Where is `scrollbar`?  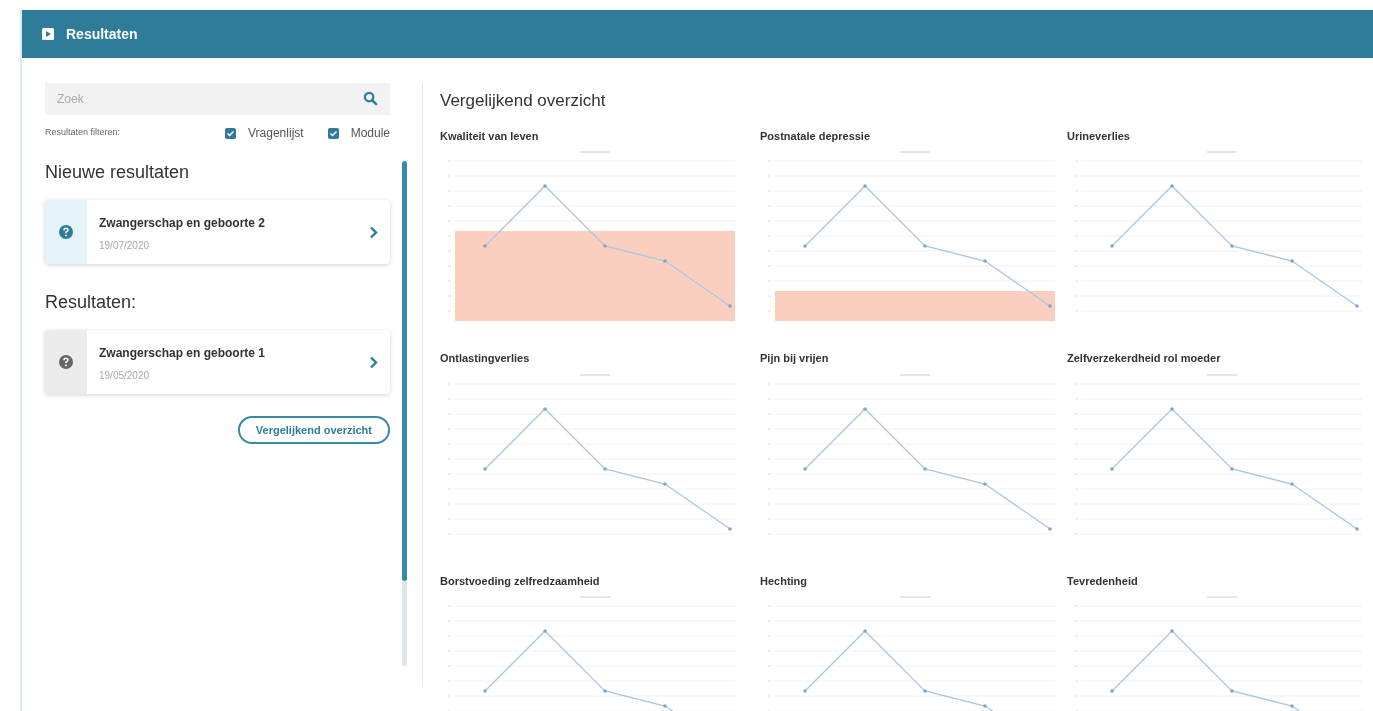
scrollbar is located at coordinates (404, 371).